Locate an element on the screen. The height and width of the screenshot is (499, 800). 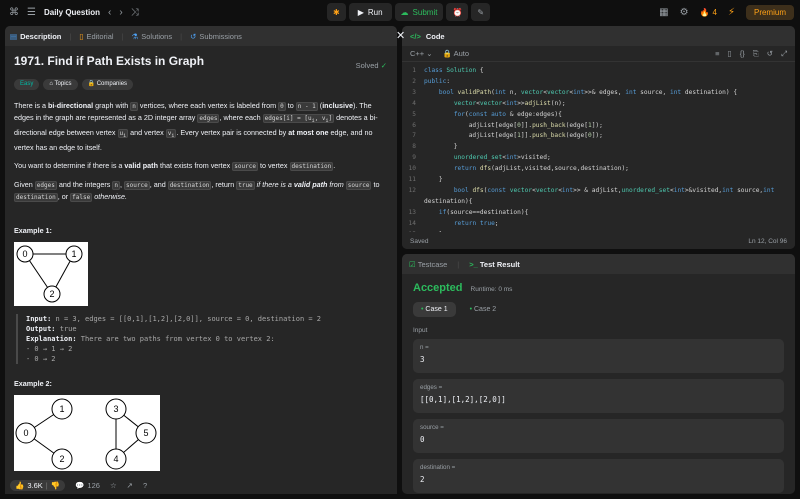
notes-button: ✎ is located at coordinates (481, 12).